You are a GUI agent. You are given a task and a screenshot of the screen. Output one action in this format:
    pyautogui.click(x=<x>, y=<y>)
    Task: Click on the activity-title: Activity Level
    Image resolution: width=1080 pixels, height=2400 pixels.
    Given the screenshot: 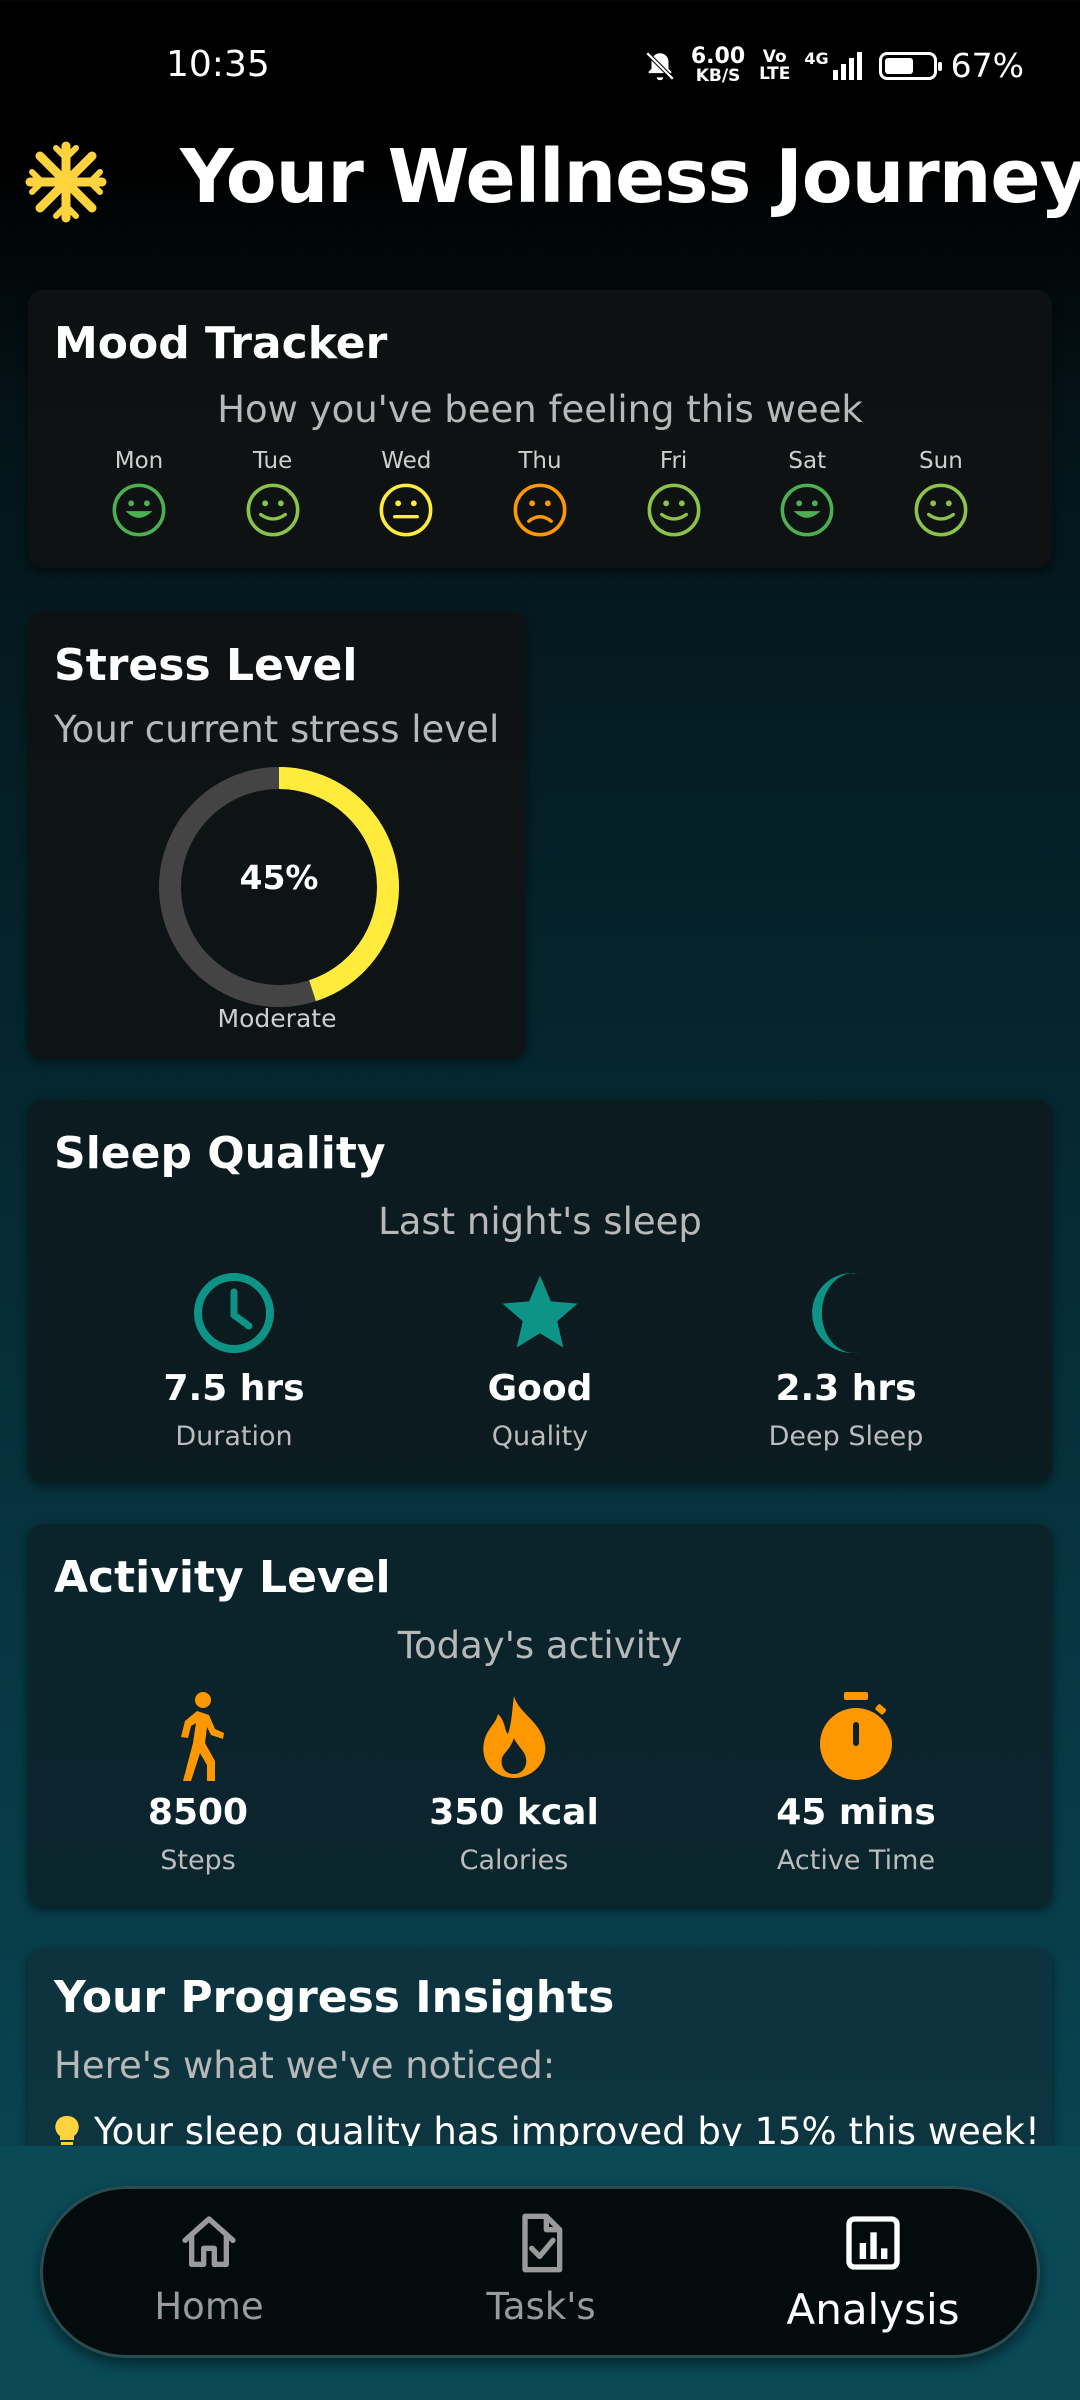 What is the action you would take?
    pyautogui.click(x=222, y=1577)
    